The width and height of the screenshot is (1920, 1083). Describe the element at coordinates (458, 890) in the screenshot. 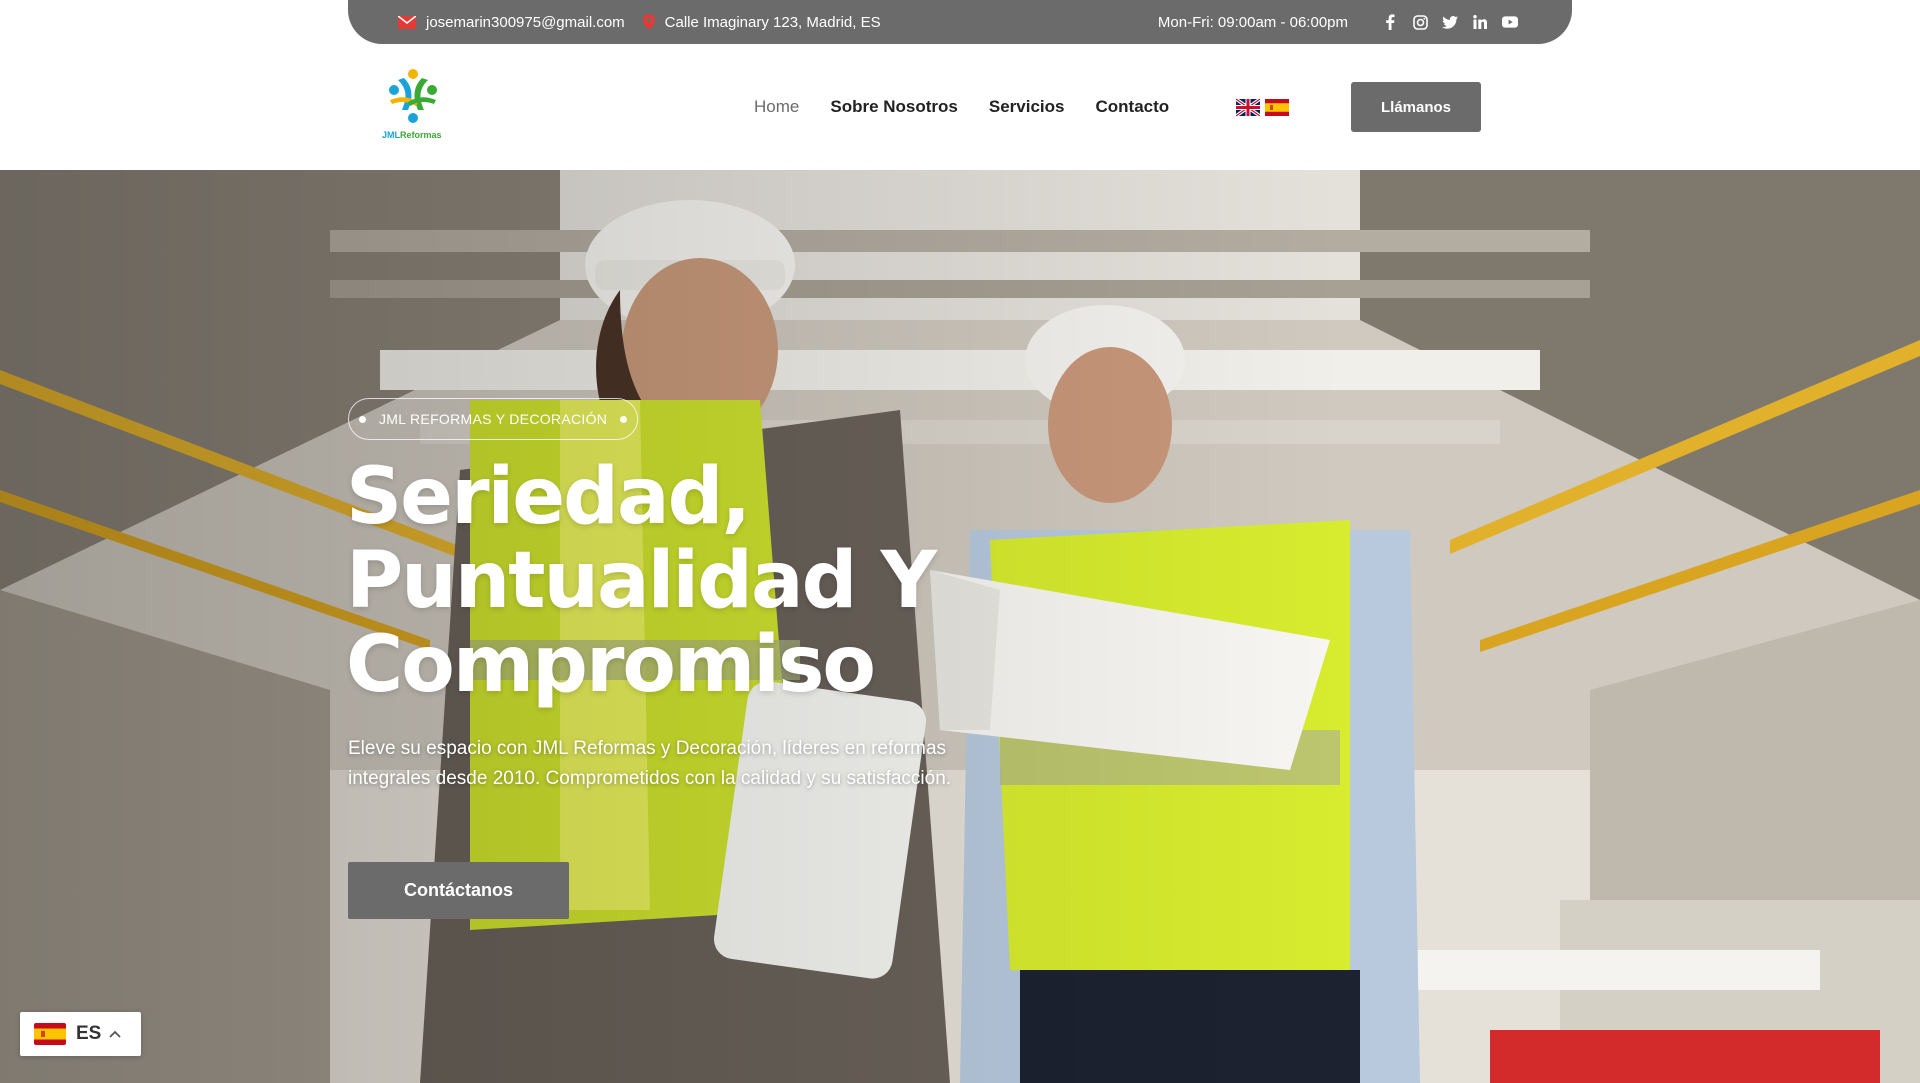

I see `contact-cta-button: Contáctanos` at that location.